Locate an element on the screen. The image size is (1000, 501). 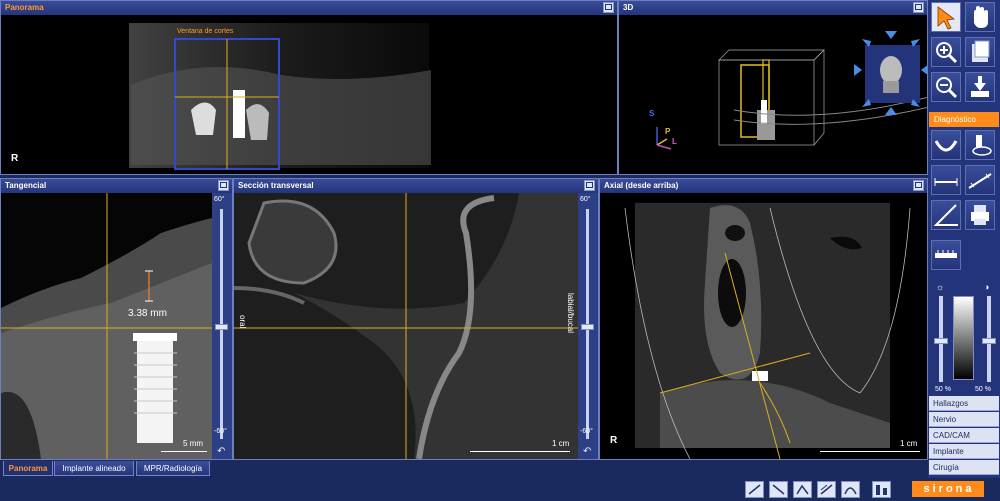
panorama-image is located at coordinates (280, 96).